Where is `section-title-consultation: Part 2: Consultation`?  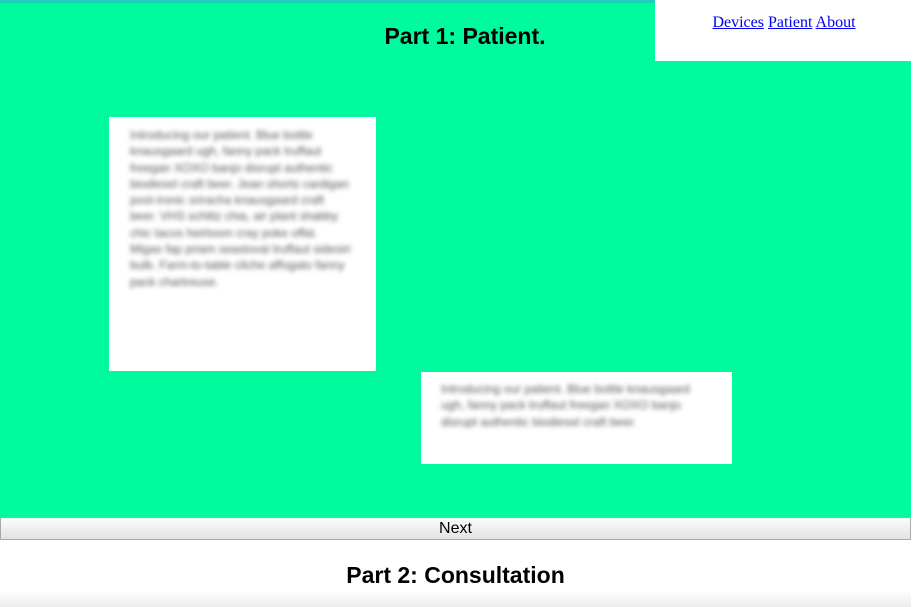
section-title-consultation: Part 2: Consultation is located at coordinates (455, 575).